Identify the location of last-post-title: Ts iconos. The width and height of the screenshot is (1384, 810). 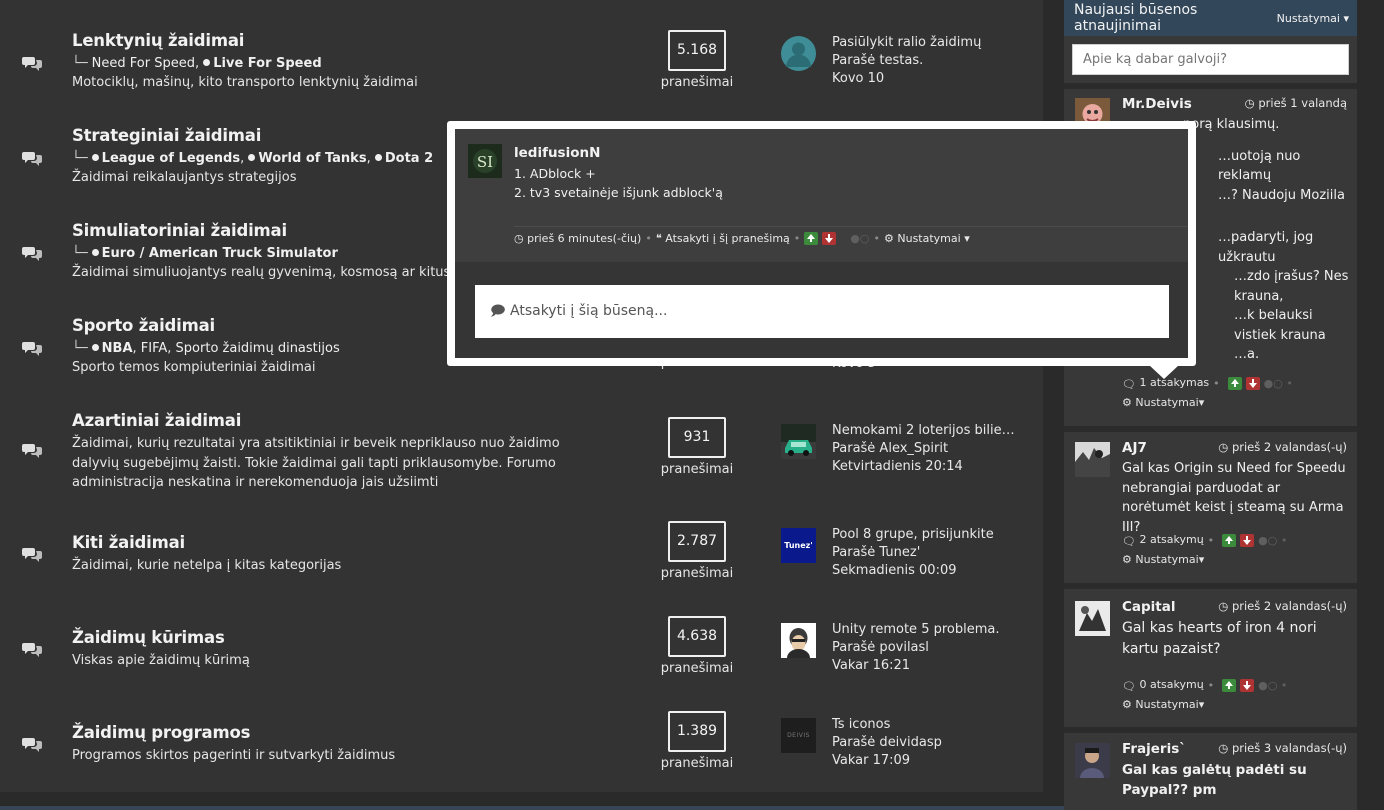
(927, 725).